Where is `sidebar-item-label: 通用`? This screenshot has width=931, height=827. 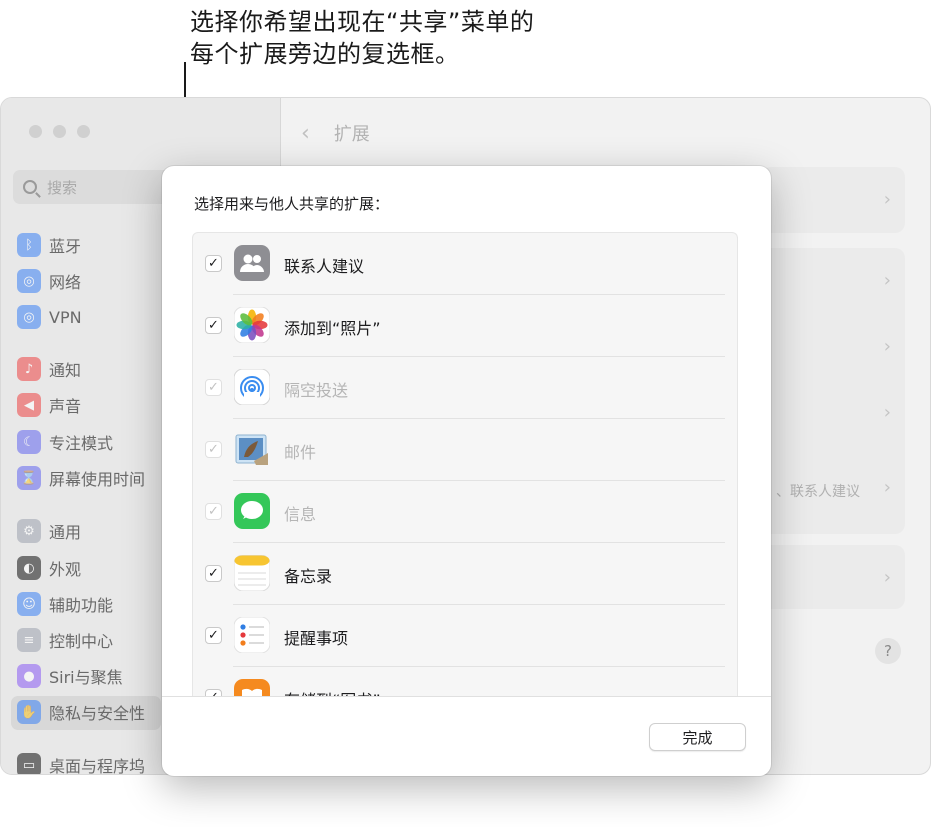
sidebar-item-label: 通用 is located at coordinates (65, 532).